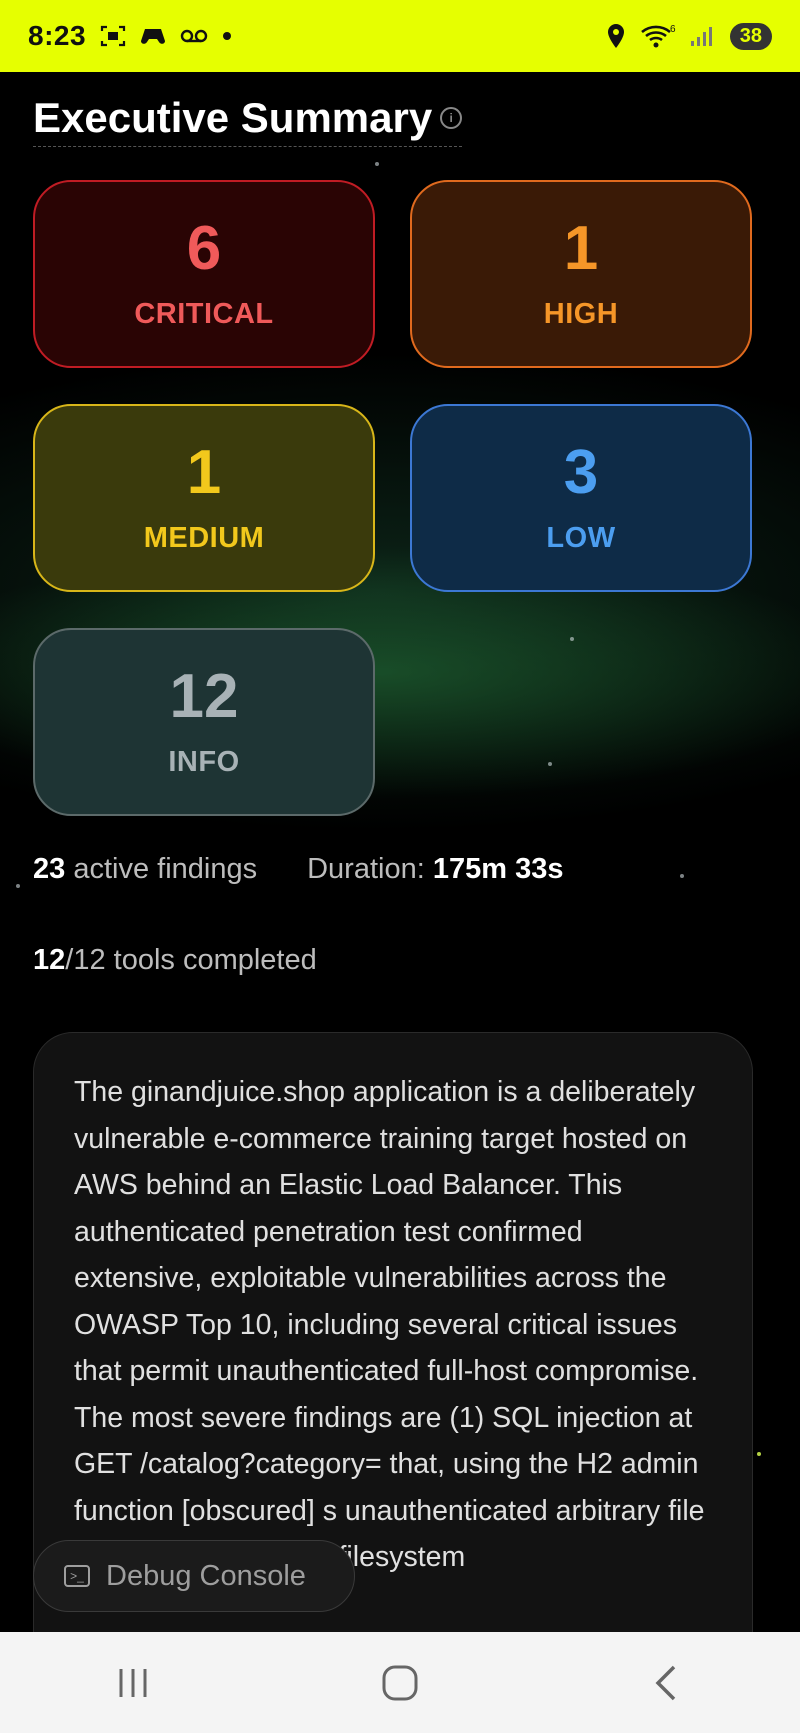 The height and width of the screenshot is (1733, 800). I want to click on critical-count: 6, so click(204, 248).